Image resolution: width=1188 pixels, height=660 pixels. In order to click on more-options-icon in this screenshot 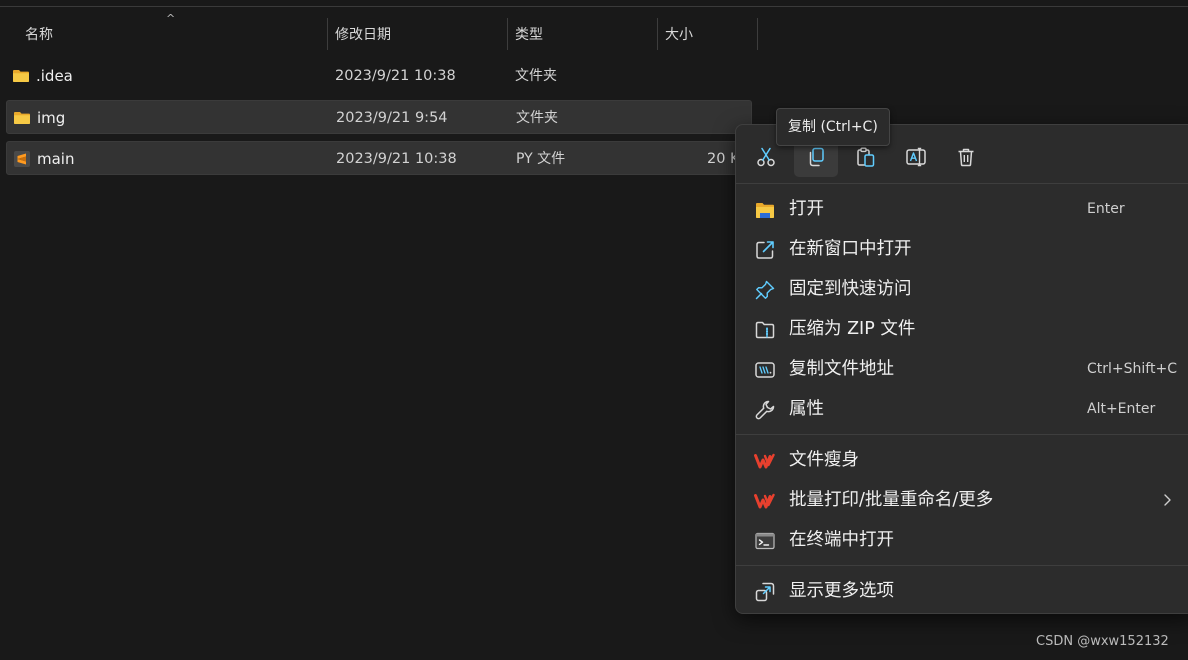, I will do `click(765, 592)`.